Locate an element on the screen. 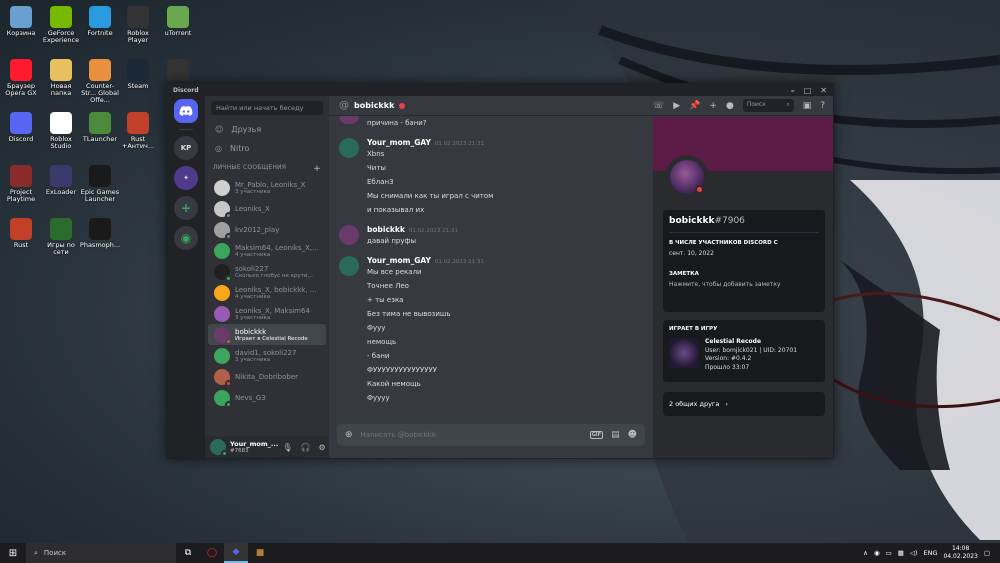 The width and height of the screenshot is (1000, 563). battery-icon: ▭ is located at coordinates (889, 553).